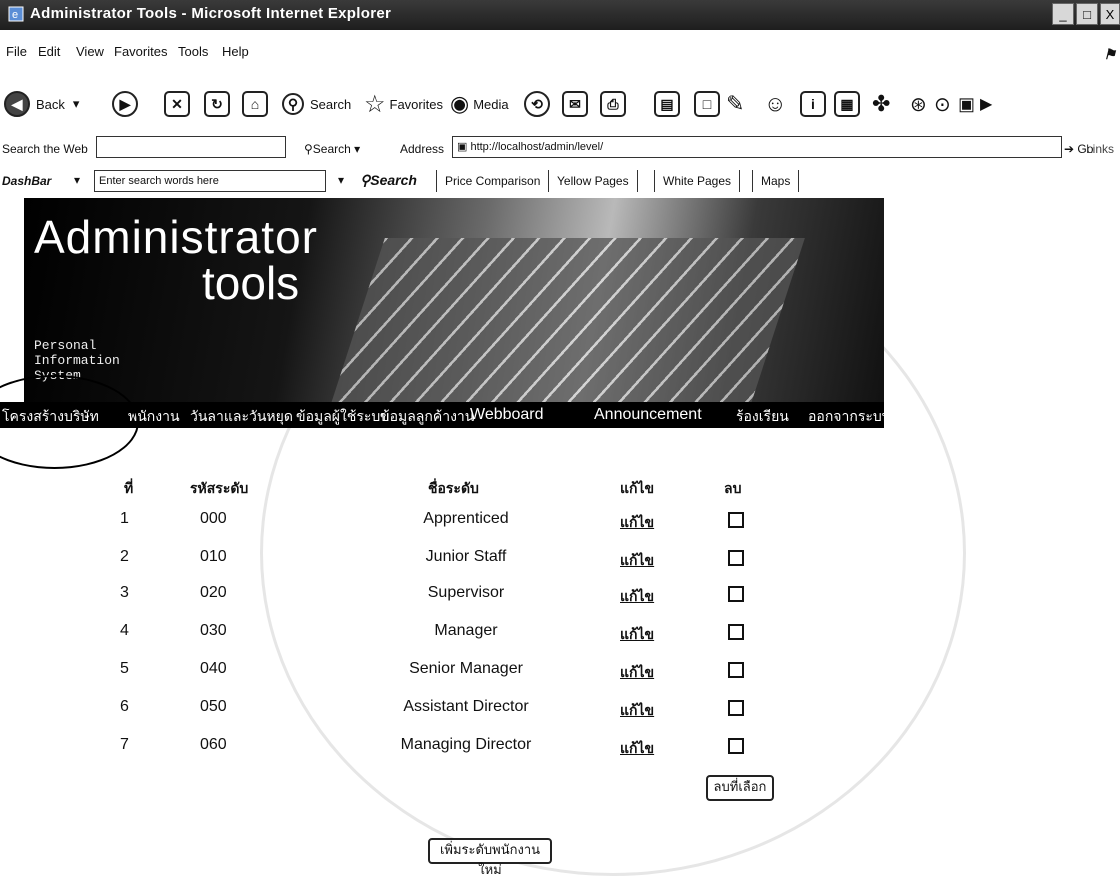 The image size is (1120, 880). I want to click on forward-button: ▶, so click(125, 104).